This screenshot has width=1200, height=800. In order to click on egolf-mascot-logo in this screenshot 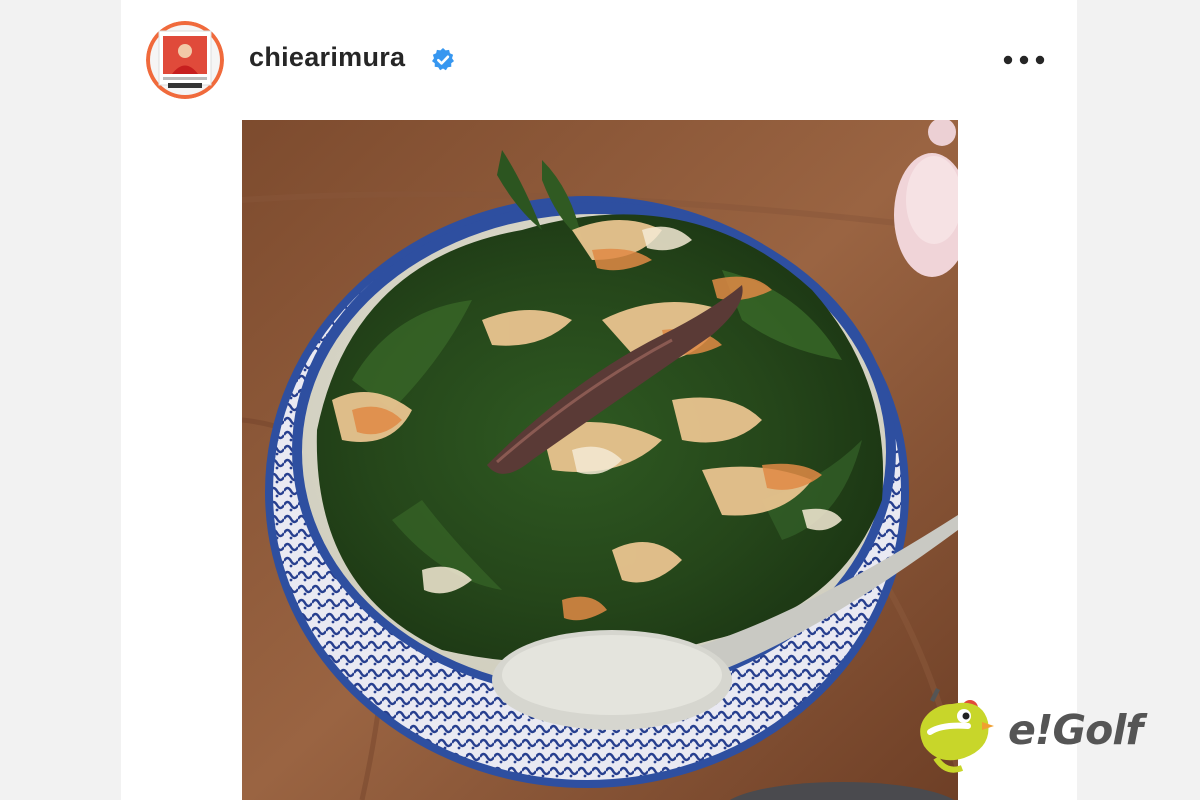, I will do `click(957, 730)`.